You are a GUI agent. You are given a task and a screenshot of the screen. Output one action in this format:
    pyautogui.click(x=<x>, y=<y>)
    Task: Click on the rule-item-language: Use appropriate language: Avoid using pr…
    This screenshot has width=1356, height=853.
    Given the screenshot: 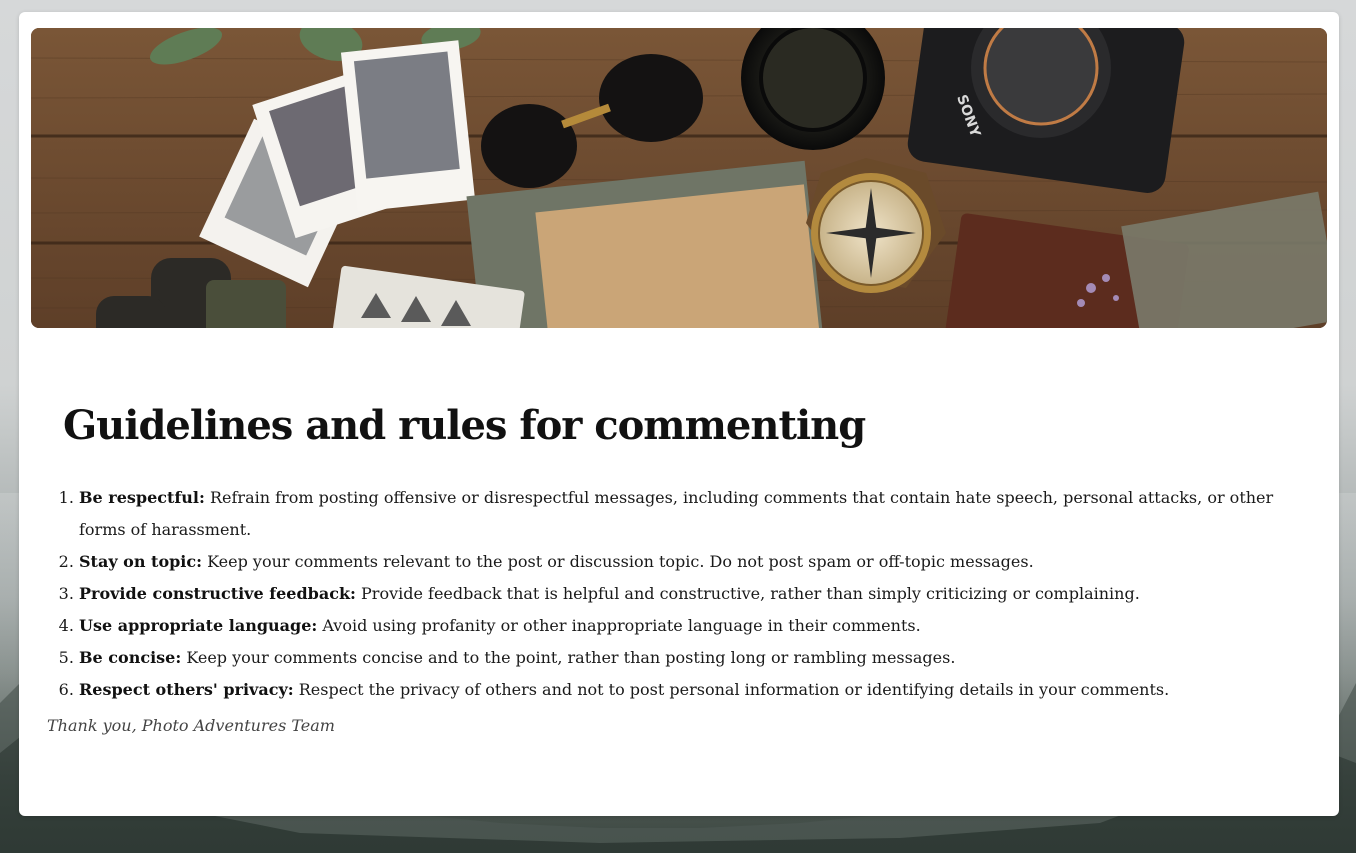 What is the action you would take?
    pyautogui.click(x=698, y=626)
    